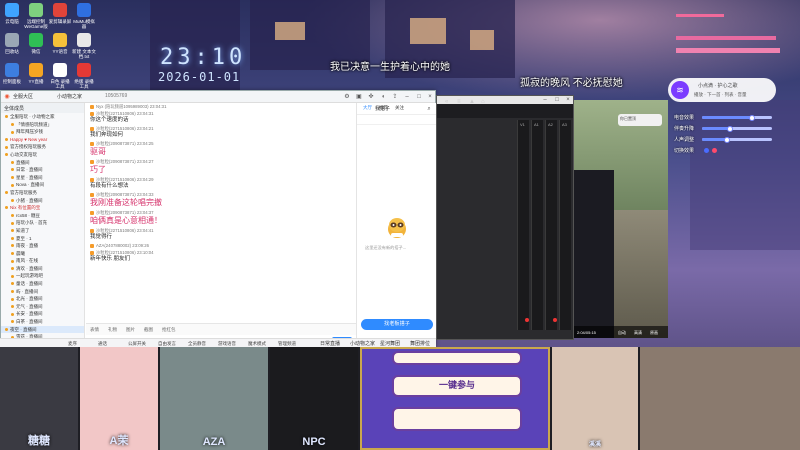 This screenshot has height=450, width=800. What do you see at coordinates (101, 237) in the screenshot?
I see `chat-message-text: 我觉得行` at bounding box center [101, 237].